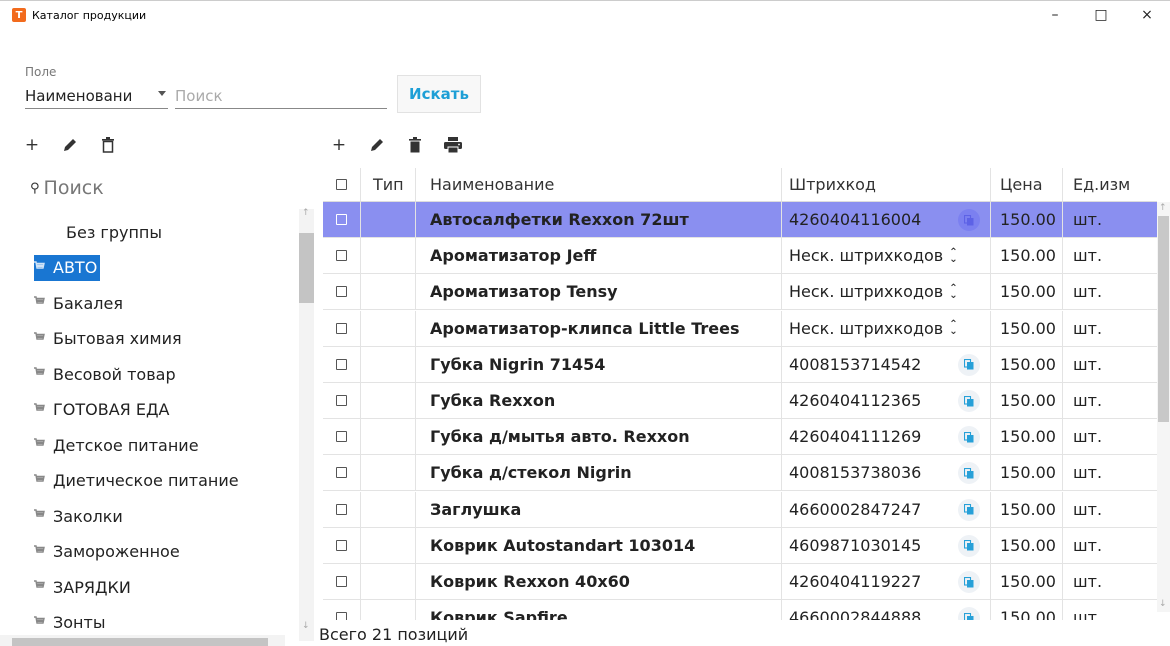 The width and height of the screenshot is (1170, 646). Describe the element at coordinates (281, 96) in the screenshot. I see `search-input` at that location.